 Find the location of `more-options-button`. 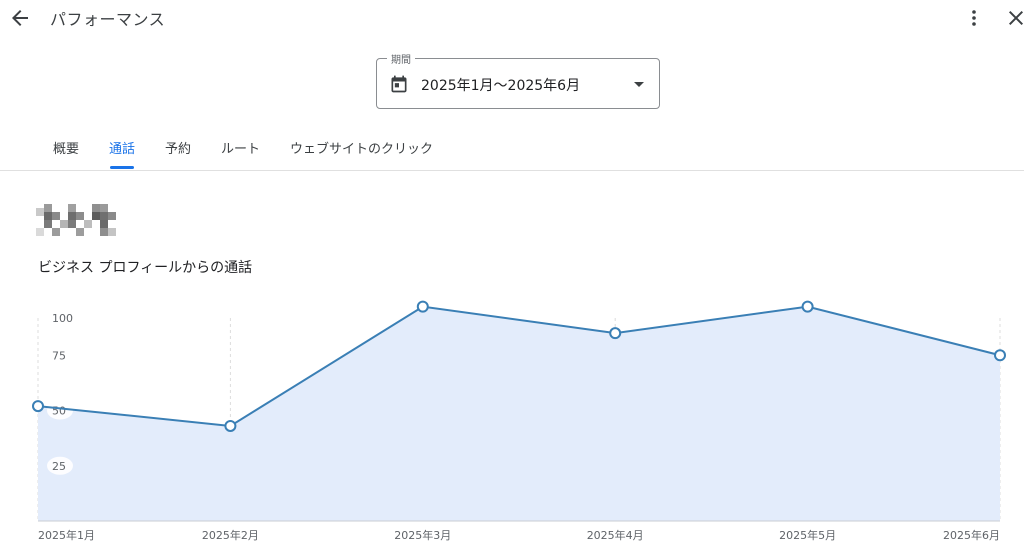

more-options-button is located at coordinates (974, 18).